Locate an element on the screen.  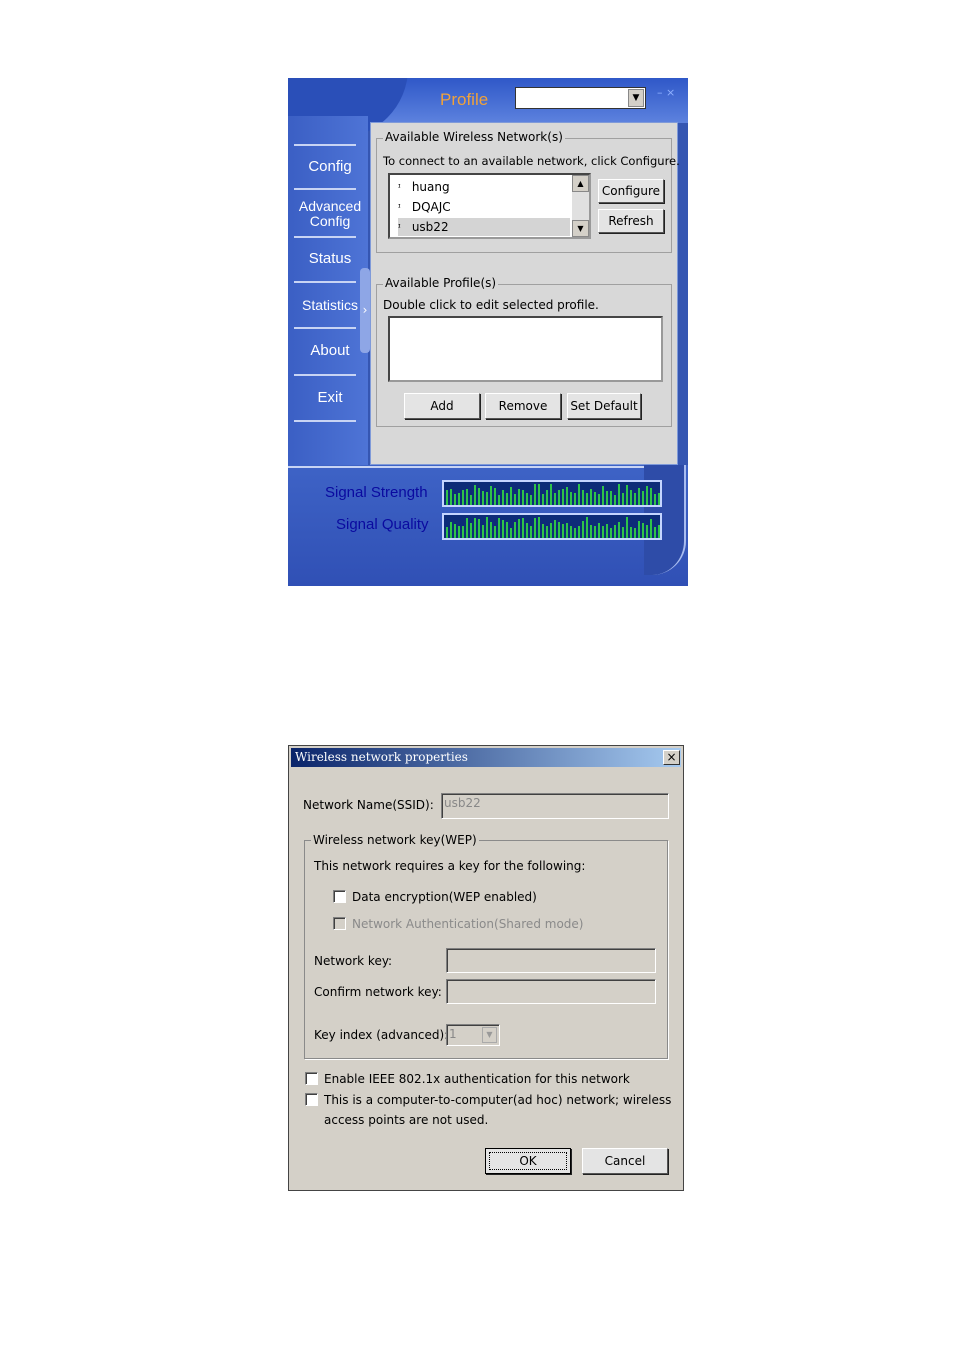
profiles-list is located at coordinates (525, 349).